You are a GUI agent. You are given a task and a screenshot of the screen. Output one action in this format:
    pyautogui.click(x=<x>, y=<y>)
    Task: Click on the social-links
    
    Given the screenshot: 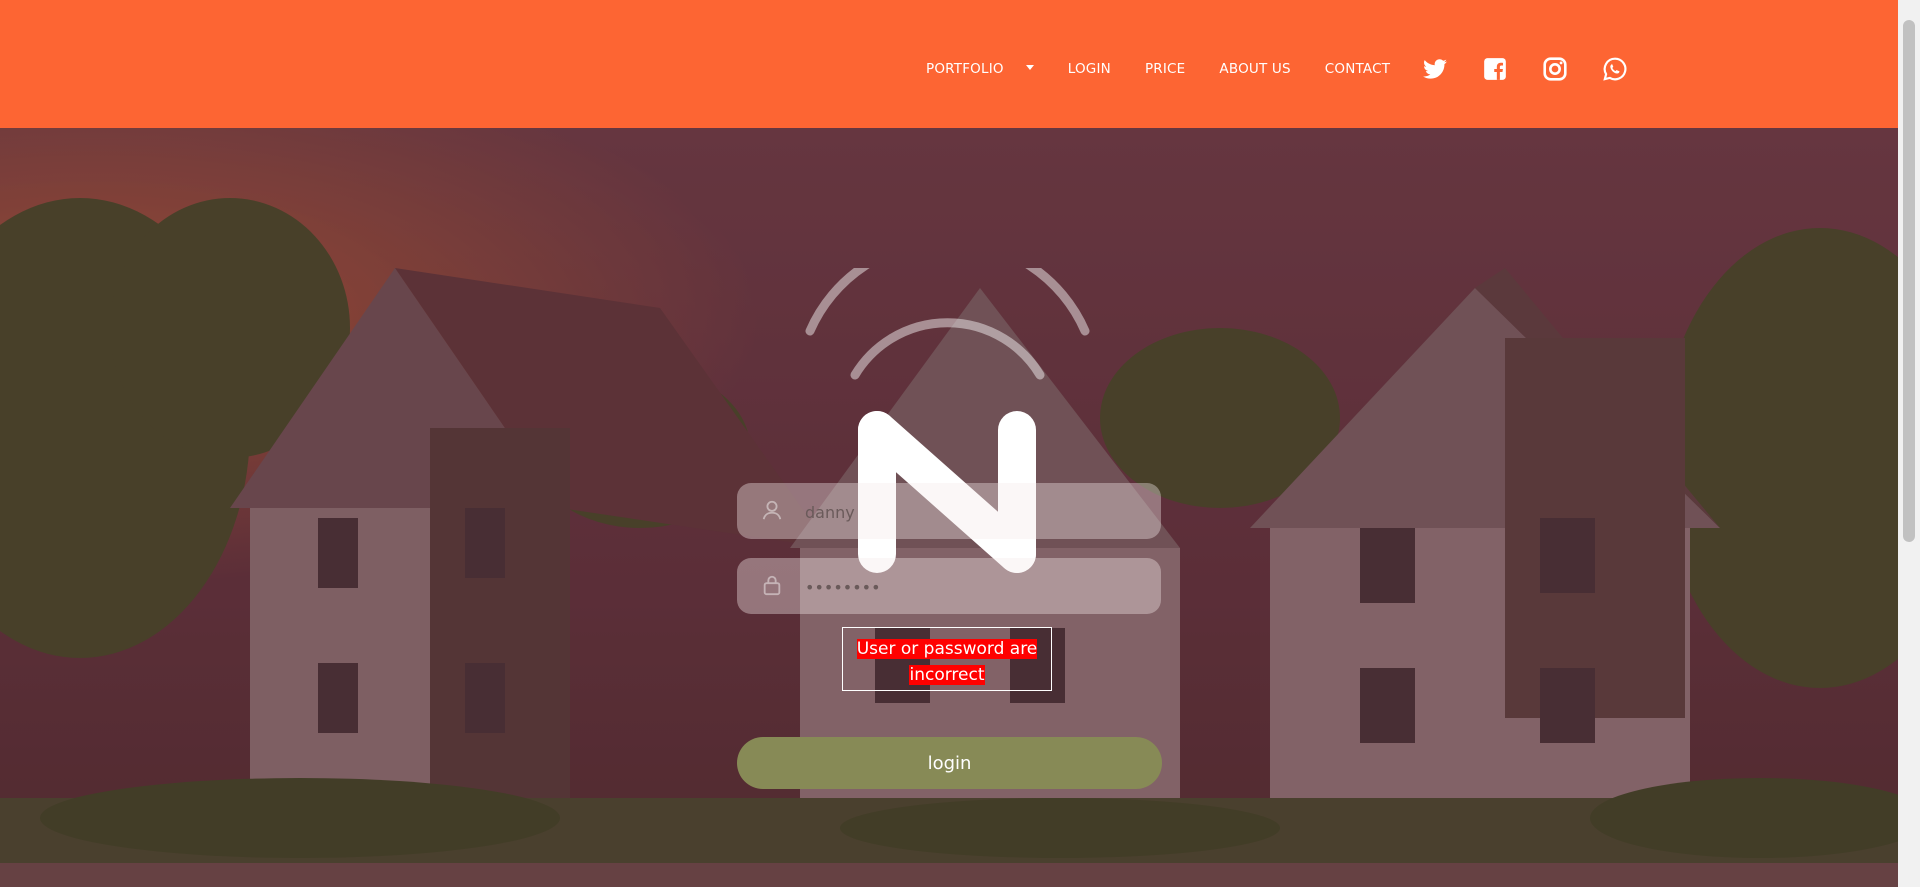 What is the action you would take?
    pyautogui.click(x=1542, y=69)
    